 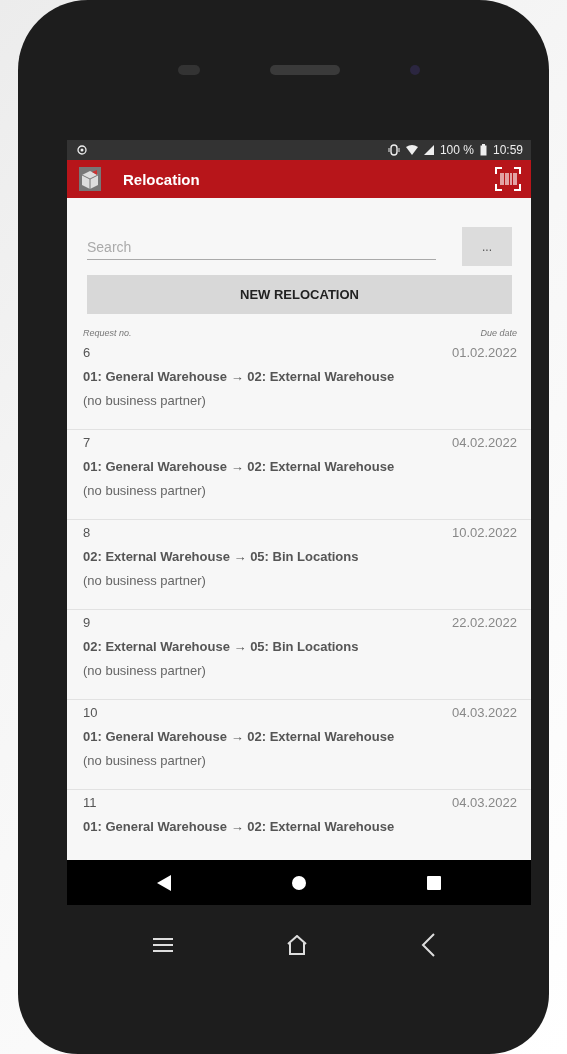 I want to click on speaker-grille, so click(x=305, y=70).